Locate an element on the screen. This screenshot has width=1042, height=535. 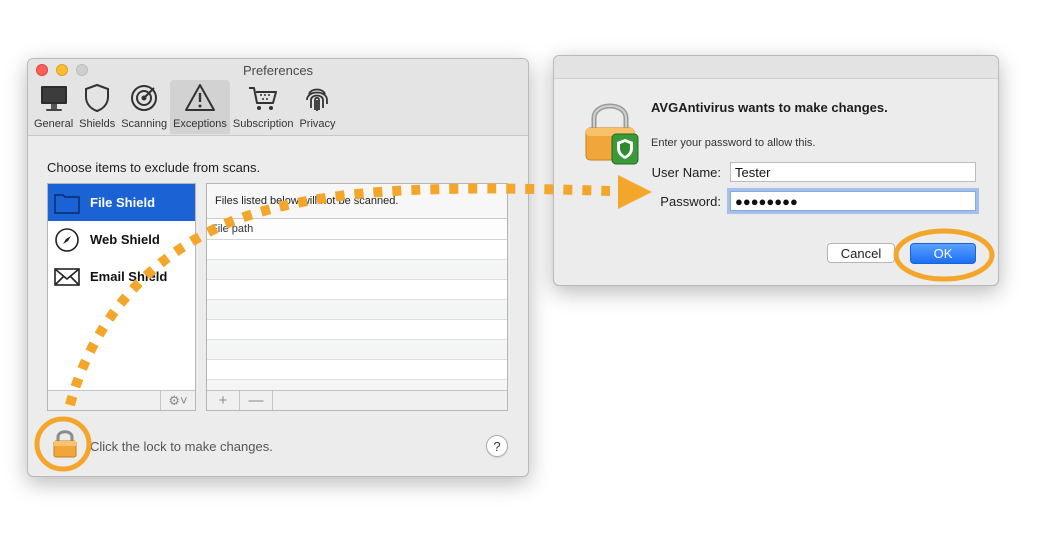
dialog-subtitle: Enter your password to allow this. is located at coordinates (733, 143).